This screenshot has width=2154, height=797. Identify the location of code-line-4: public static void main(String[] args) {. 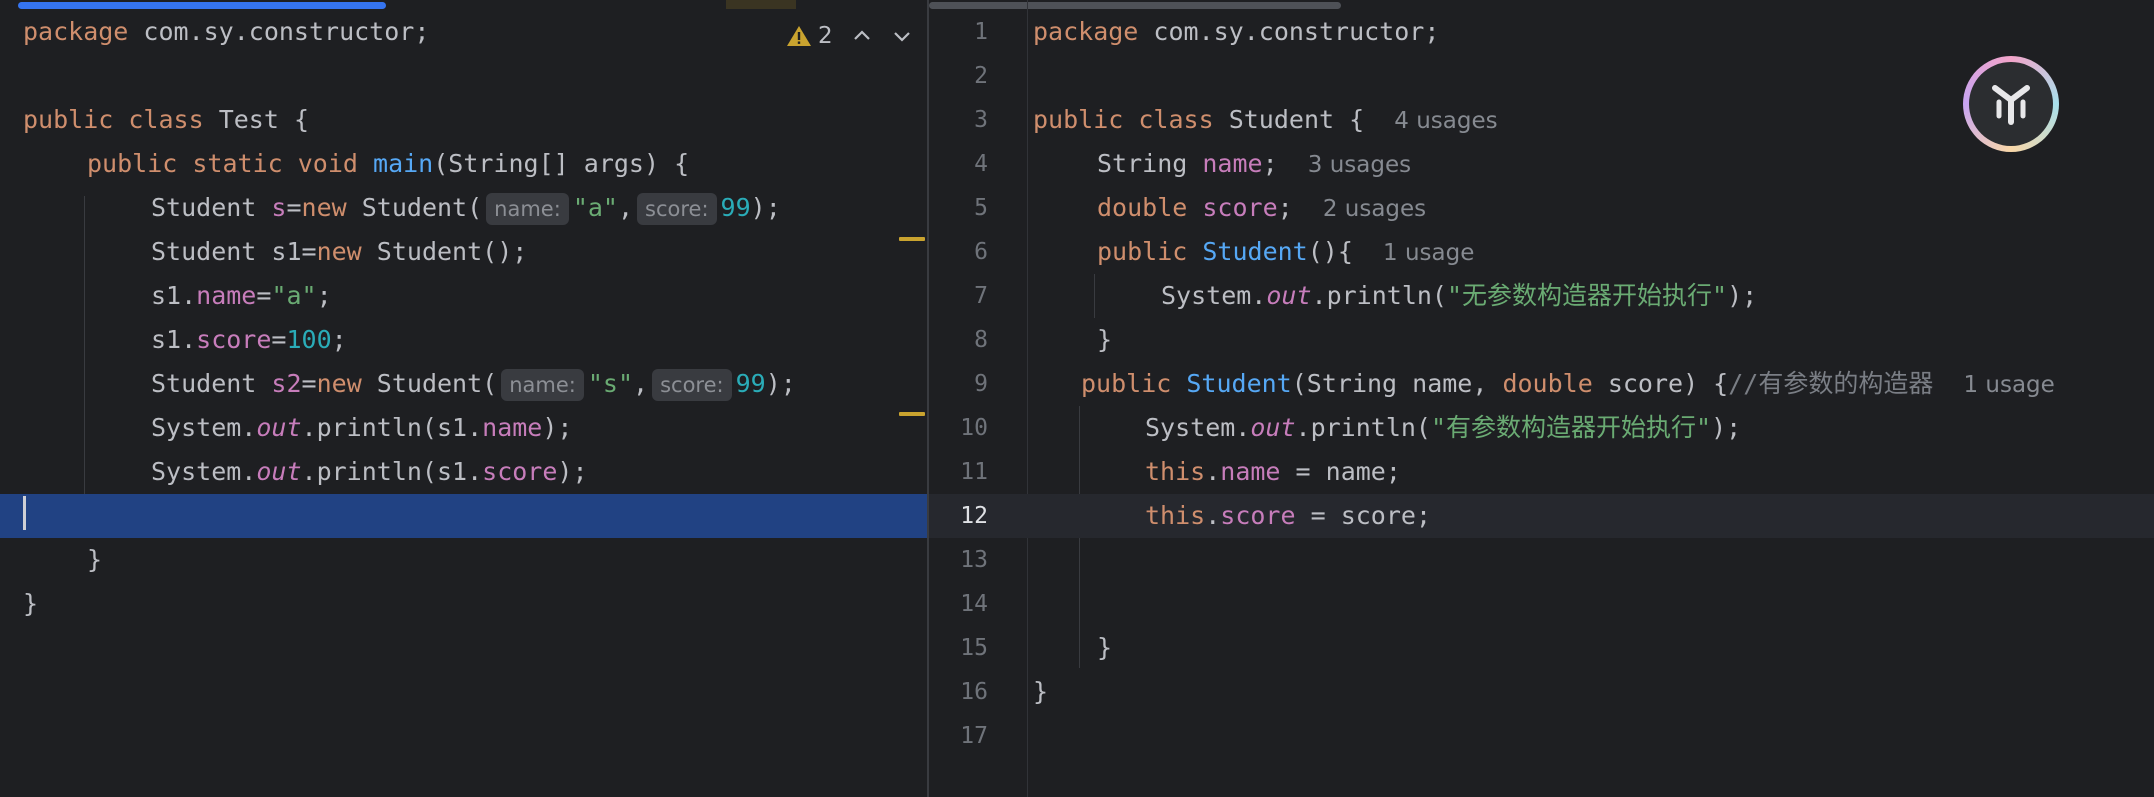
(463, 164).